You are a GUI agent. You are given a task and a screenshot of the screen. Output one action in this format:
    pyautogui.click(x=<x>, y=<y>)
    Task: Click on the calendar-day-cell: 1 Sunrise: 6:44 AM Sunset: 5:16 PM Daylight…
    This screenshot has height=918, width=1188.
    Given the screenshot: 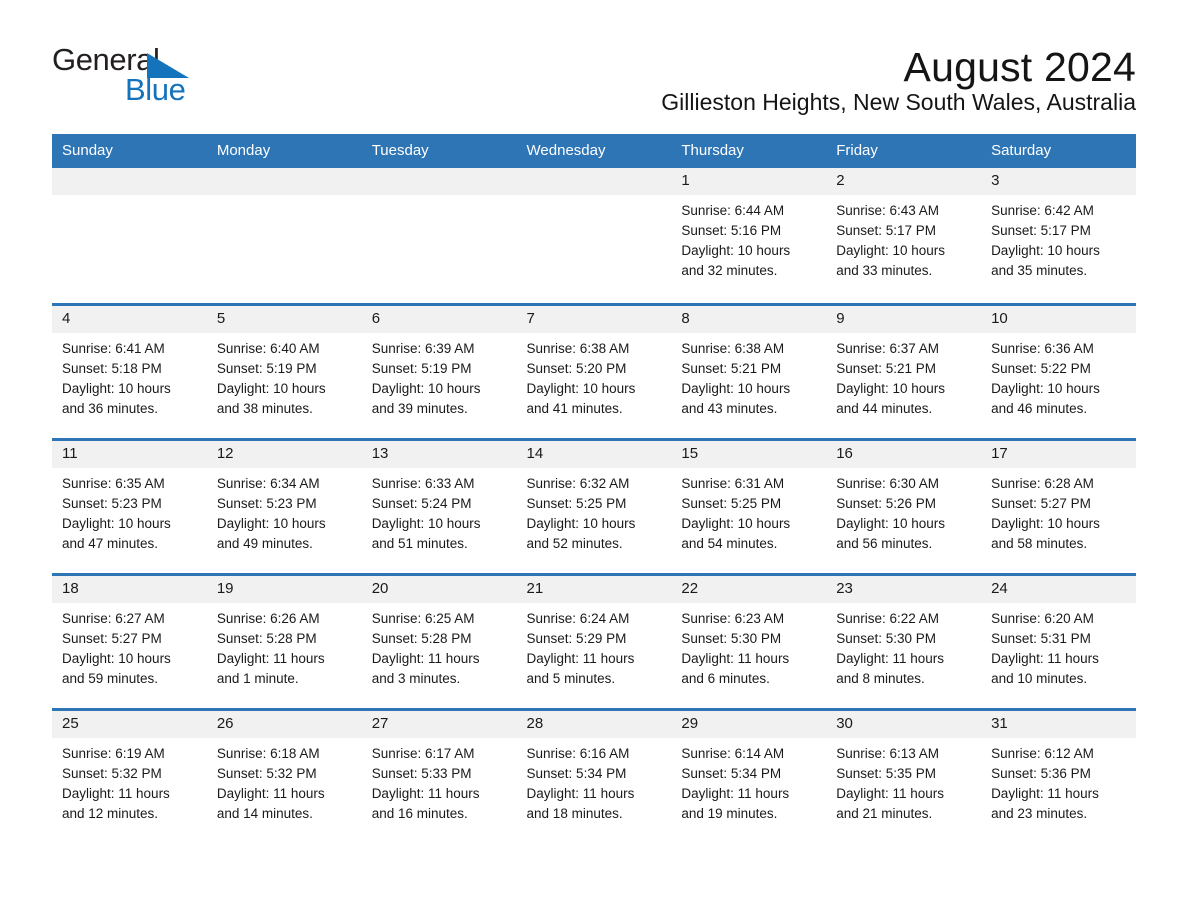 What is the action you would take?
    pyautogui.click(x=749, y=236)
    